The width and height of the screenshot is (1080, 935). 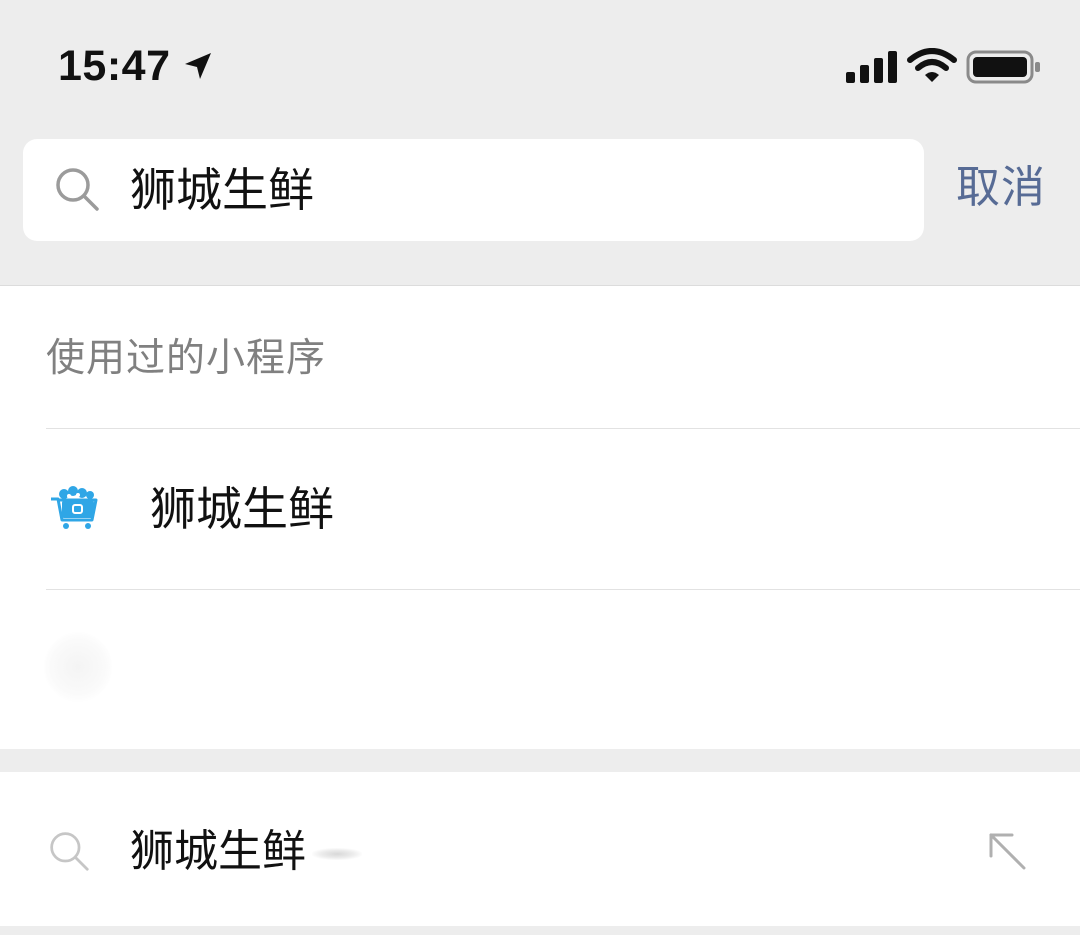 I want to click on section-header-used-mini-programs: 使用过的小程序, so click(x=186, y=358).